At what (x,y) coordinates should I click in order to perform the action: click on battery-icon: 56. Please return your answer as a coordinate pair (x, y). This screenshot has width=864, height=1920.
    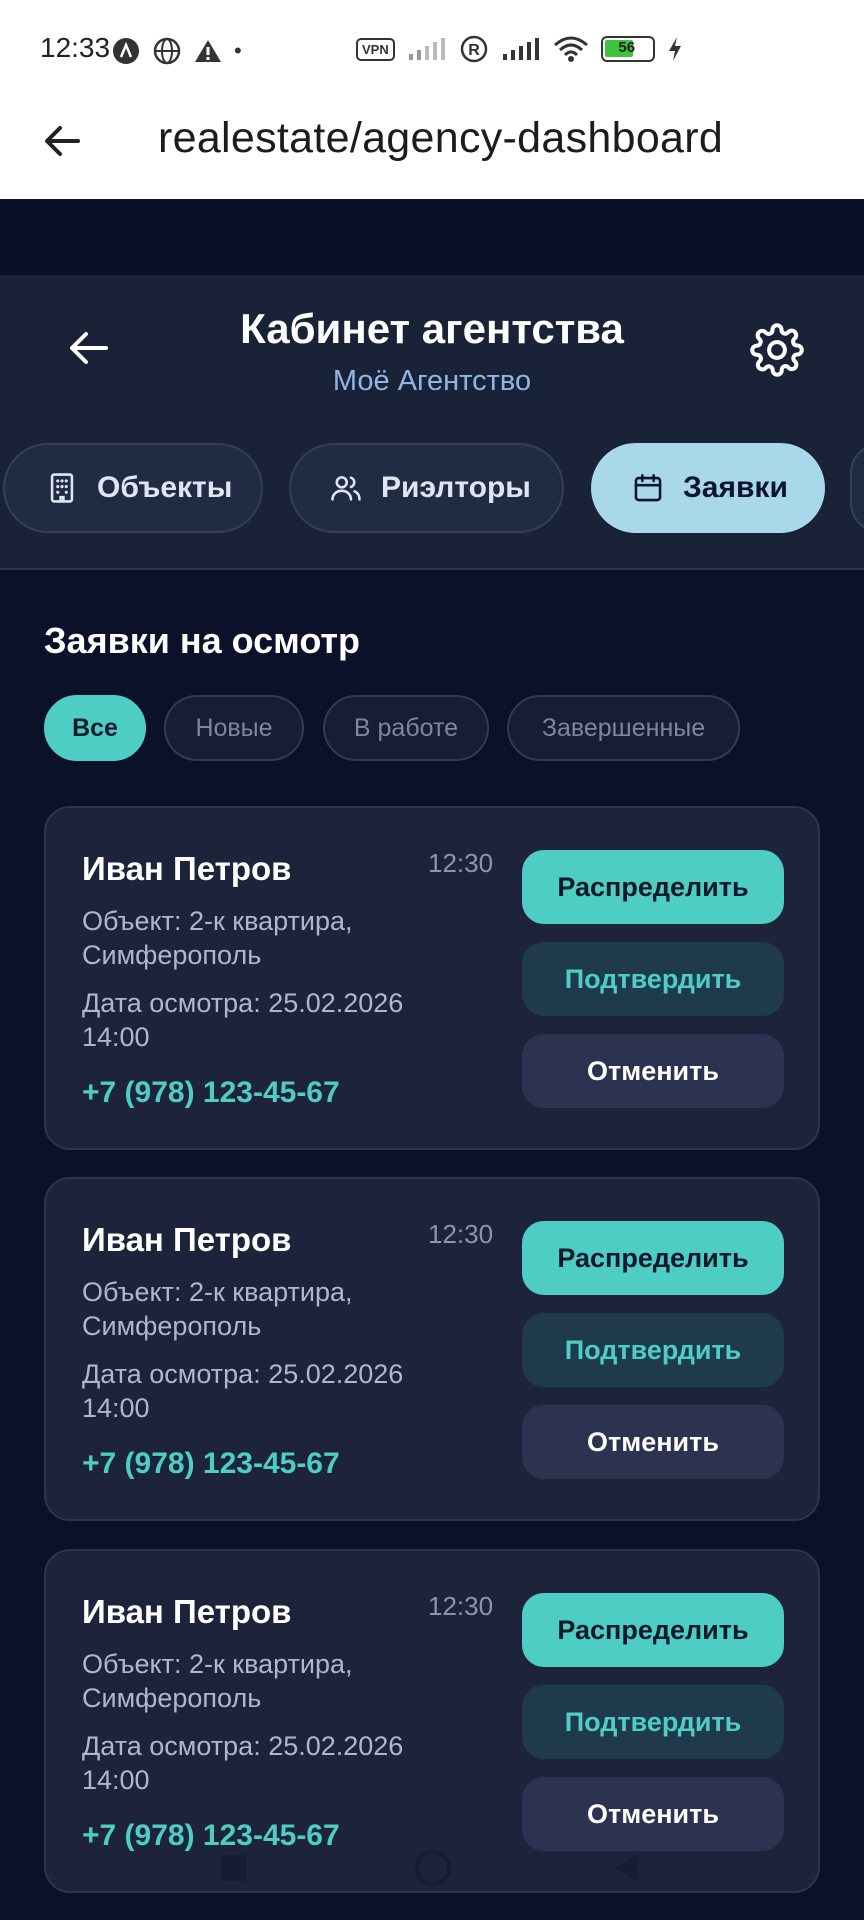
    Looking at the image, I should click on (627, 49).